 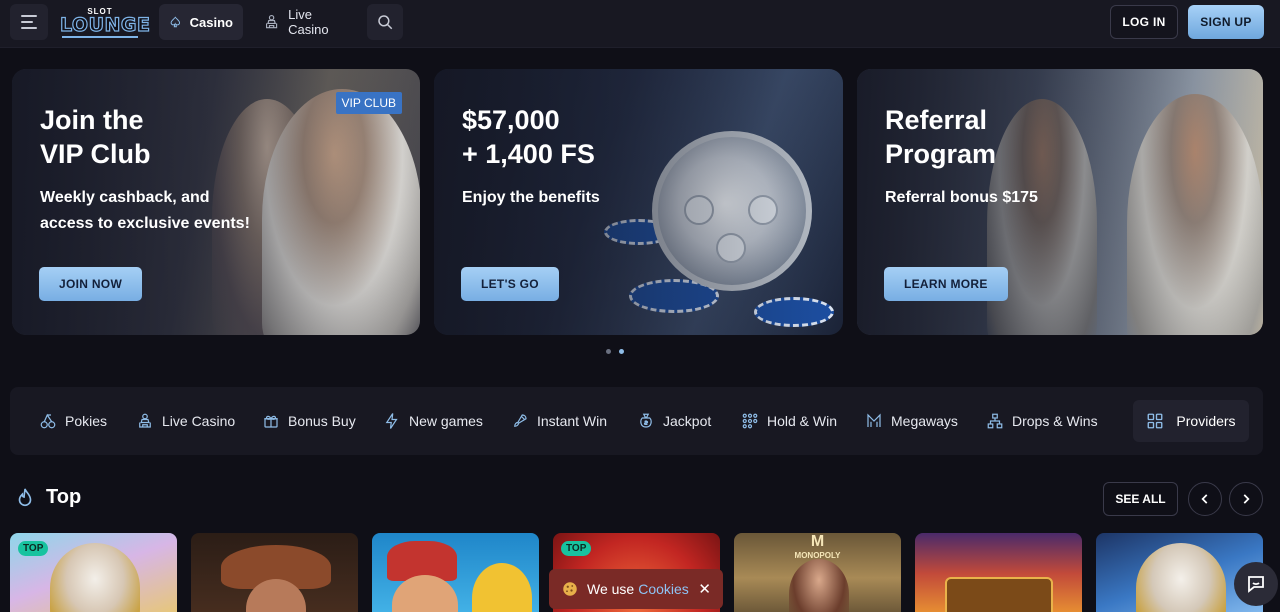 What do you see at coordinates (48, 421) in the screenshot?
I see `cherries-icon` at bounding box center [48, 421].